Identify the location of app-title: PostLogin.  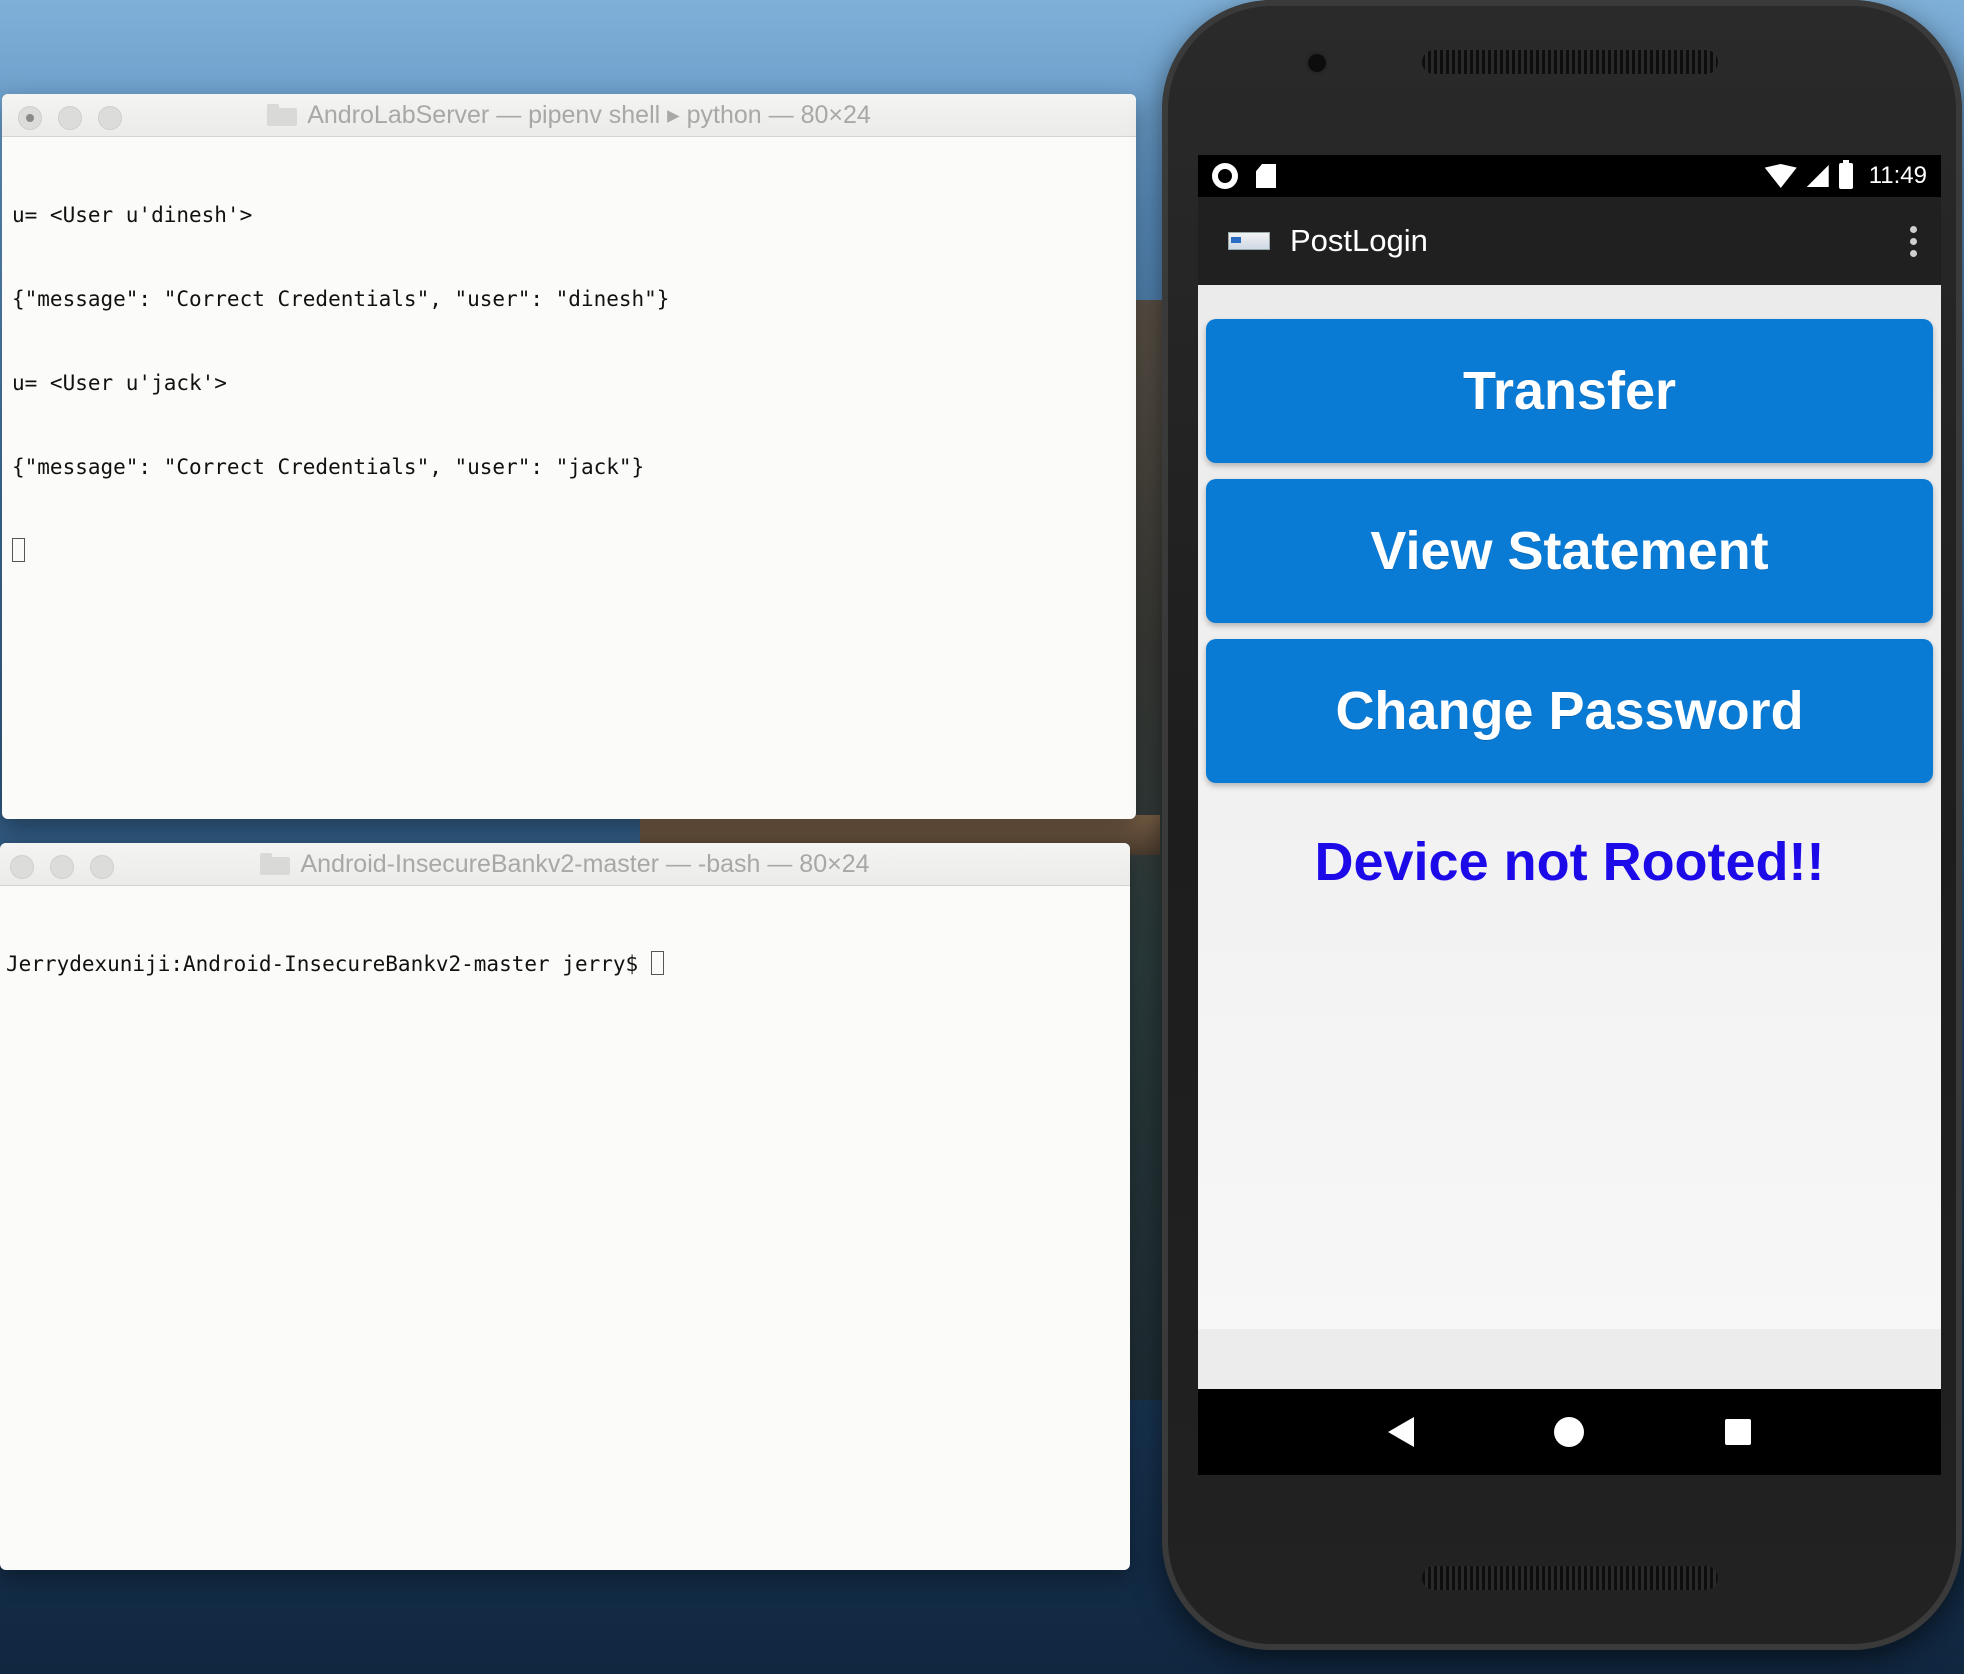
(1359, 240).